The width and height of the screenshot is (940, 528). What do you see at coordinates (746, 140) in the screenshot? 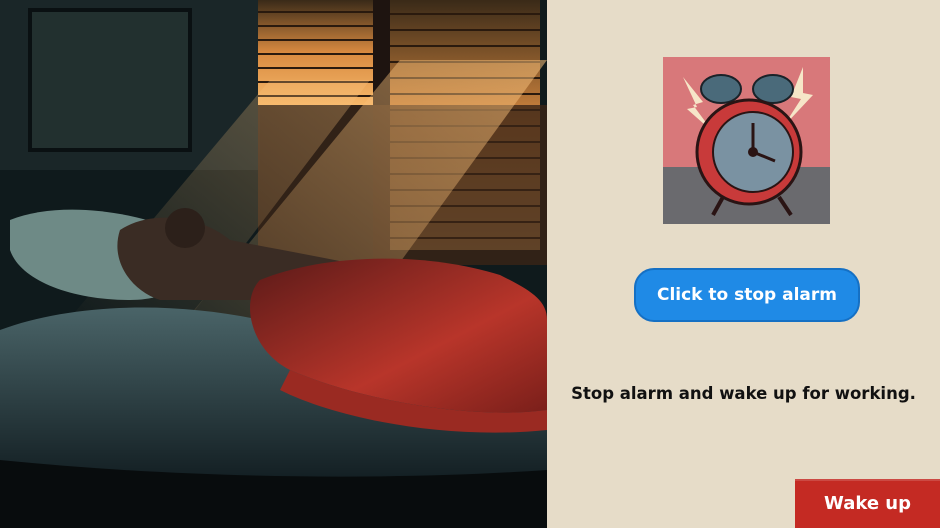
I see `alarm-clock-icon` at bounding box center [746, 140].